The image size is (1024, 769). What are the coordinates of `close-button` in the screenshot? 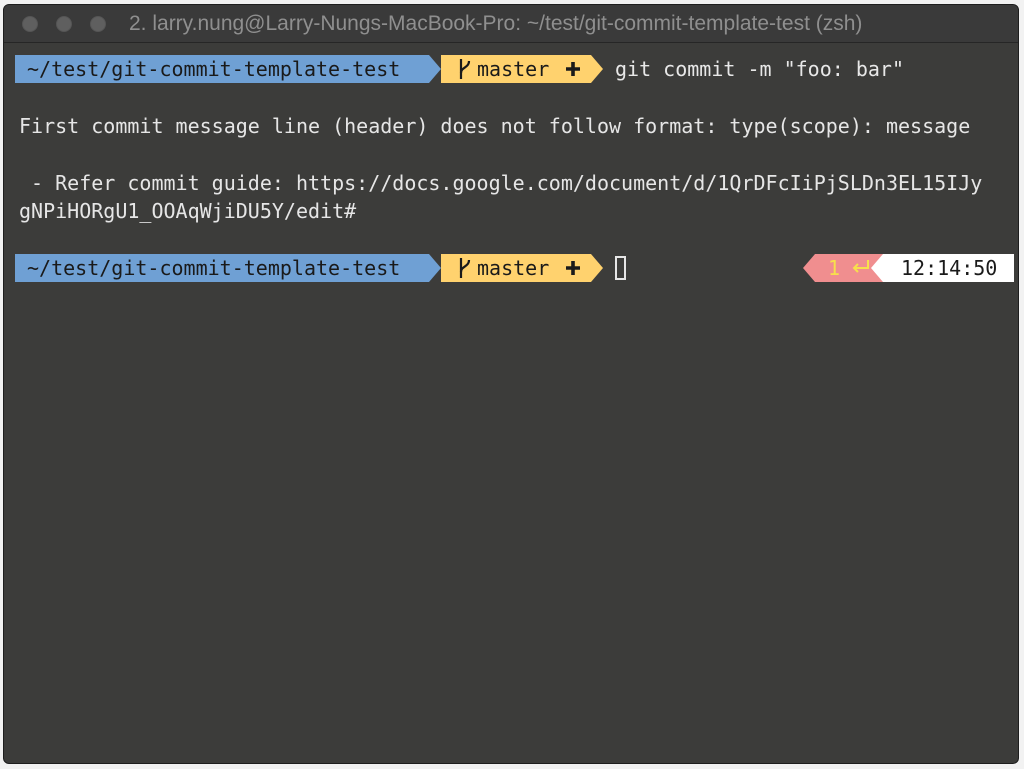 It's located at (30, 24).